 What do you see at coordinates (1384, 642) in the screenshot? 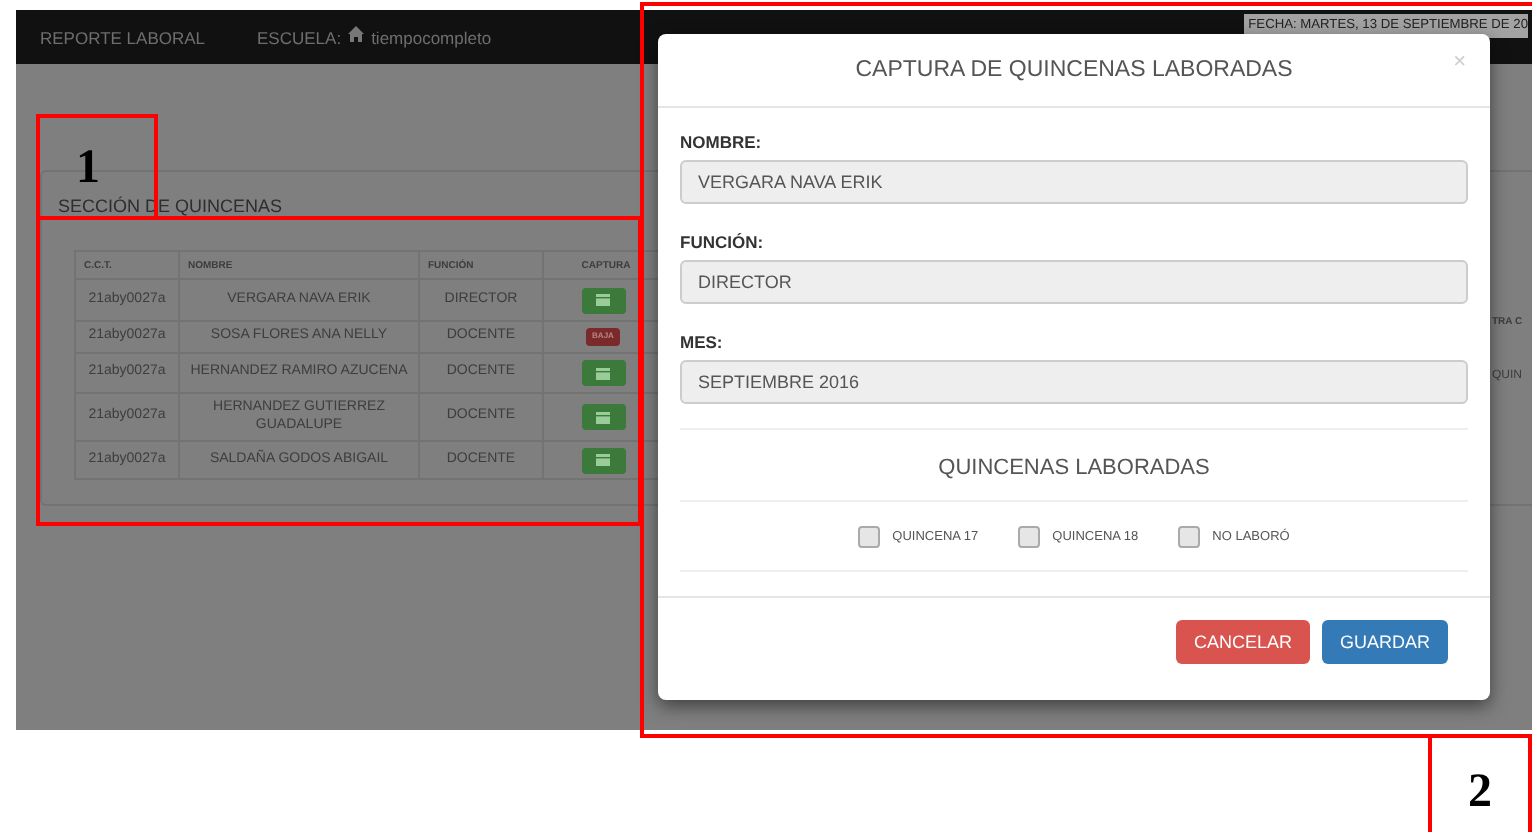
I see `save-button: GUARDAR` at bounding box center [1384, 642].